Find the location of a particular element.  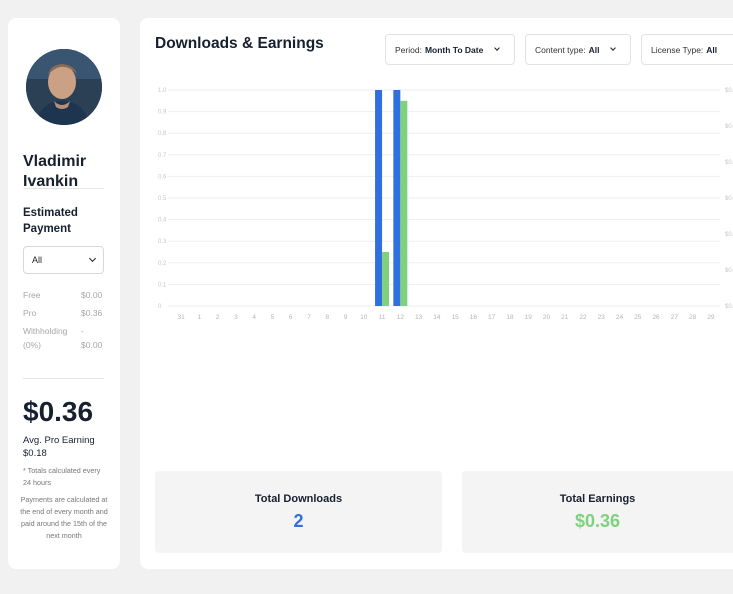

payment-filter-value: All is located at coordinates (37, 260).